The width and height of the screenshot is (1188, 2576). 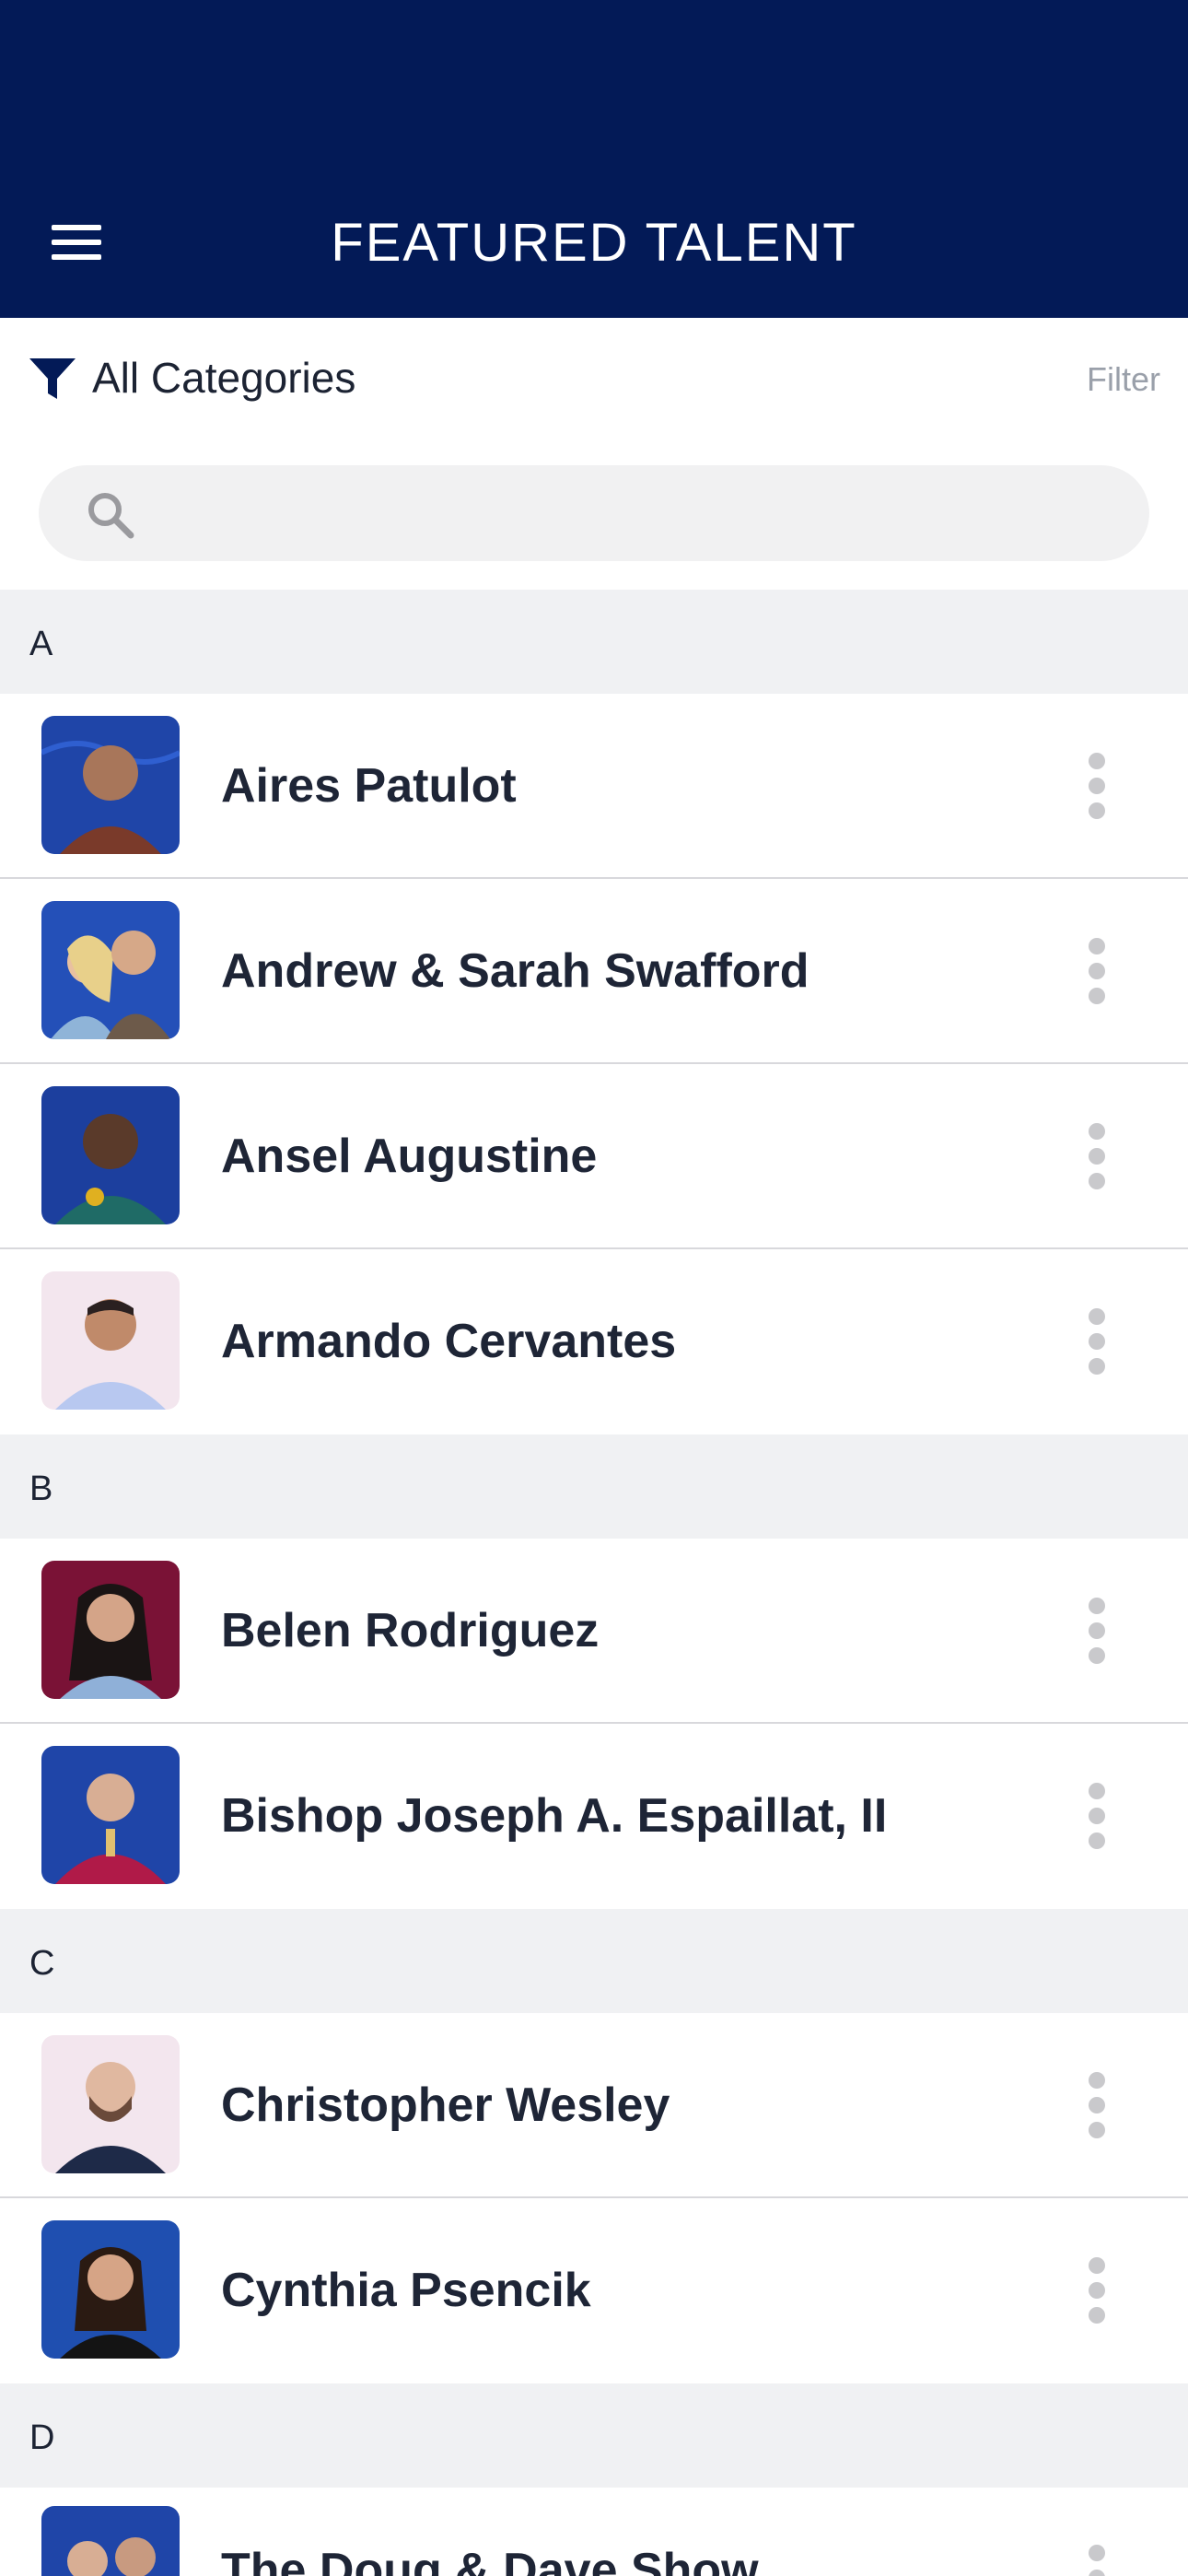 I want to click on talent-row: The Doug & Dave Show, so click(x=594, y=2532).